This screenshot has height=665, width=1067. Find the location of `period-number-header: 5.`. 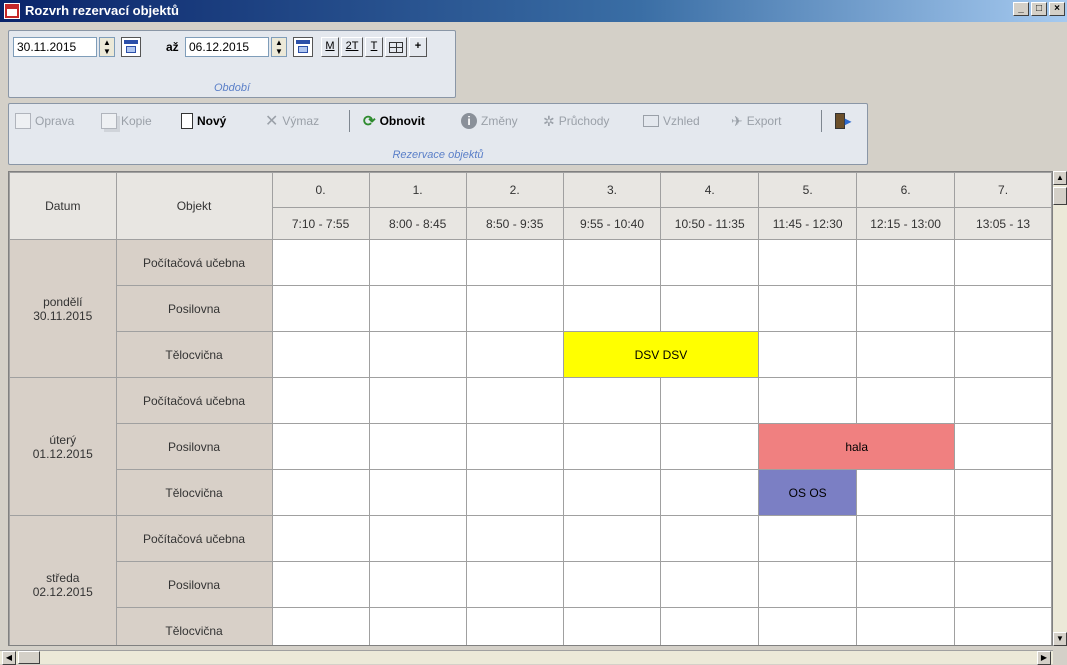

period-number-header: 5. is located at coordinates (808, 190).